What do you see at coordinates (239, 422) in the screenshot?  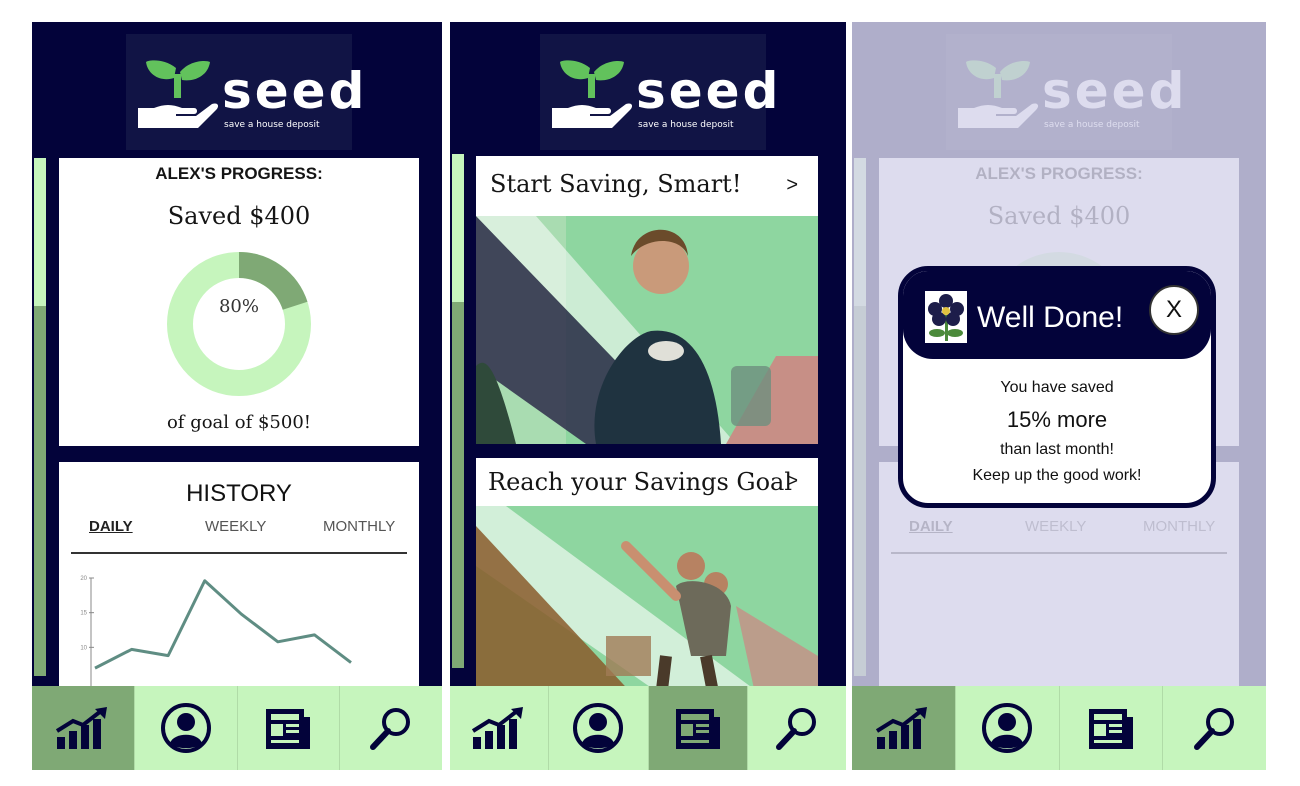 I see `goal-text: of goal of $500!` at bounding box center [239, 422].